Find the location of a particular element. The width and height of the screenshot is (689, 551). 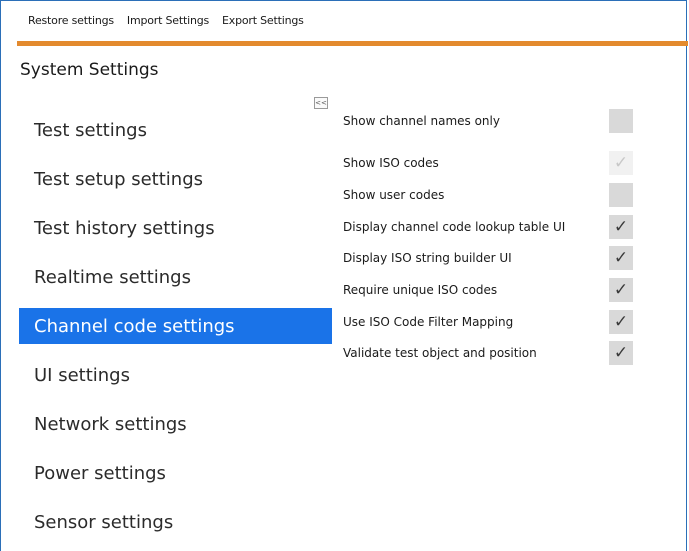

setting-row: Require unique ISO codes ✓ is located at coordinates (488, 290).